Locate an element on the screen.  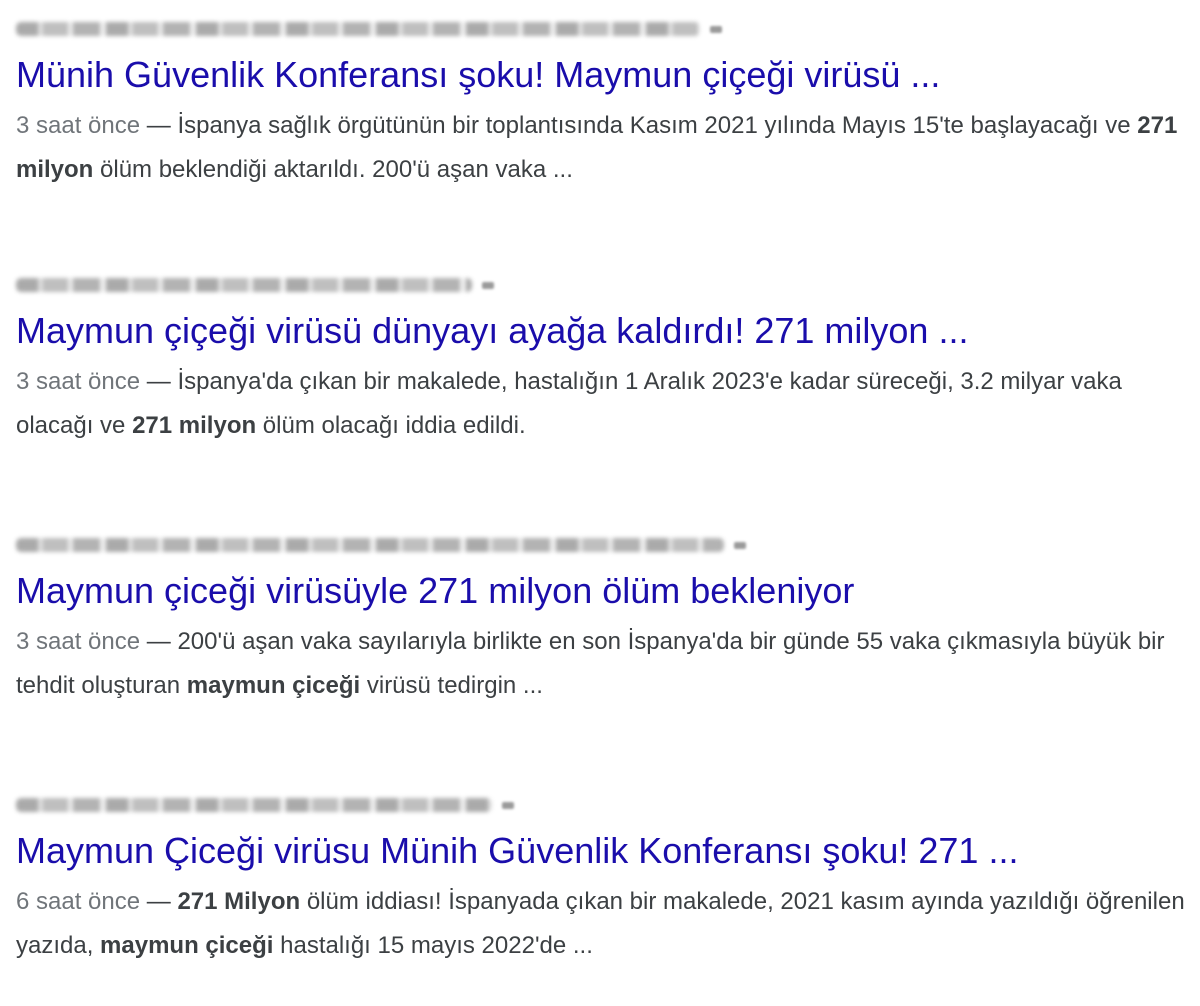
snippet-highlight: 271 Milyon is located at coordinates (239, 901).